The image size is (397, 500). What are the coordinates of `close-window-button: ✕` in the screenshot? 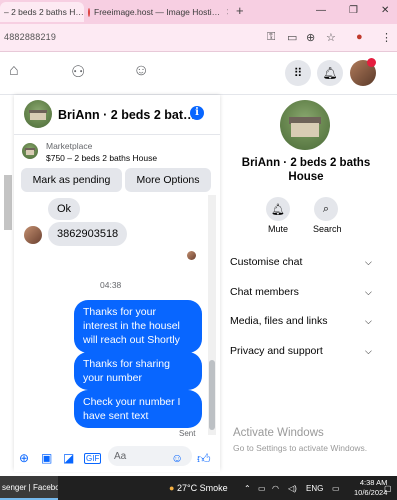 It's located at (385, 10).